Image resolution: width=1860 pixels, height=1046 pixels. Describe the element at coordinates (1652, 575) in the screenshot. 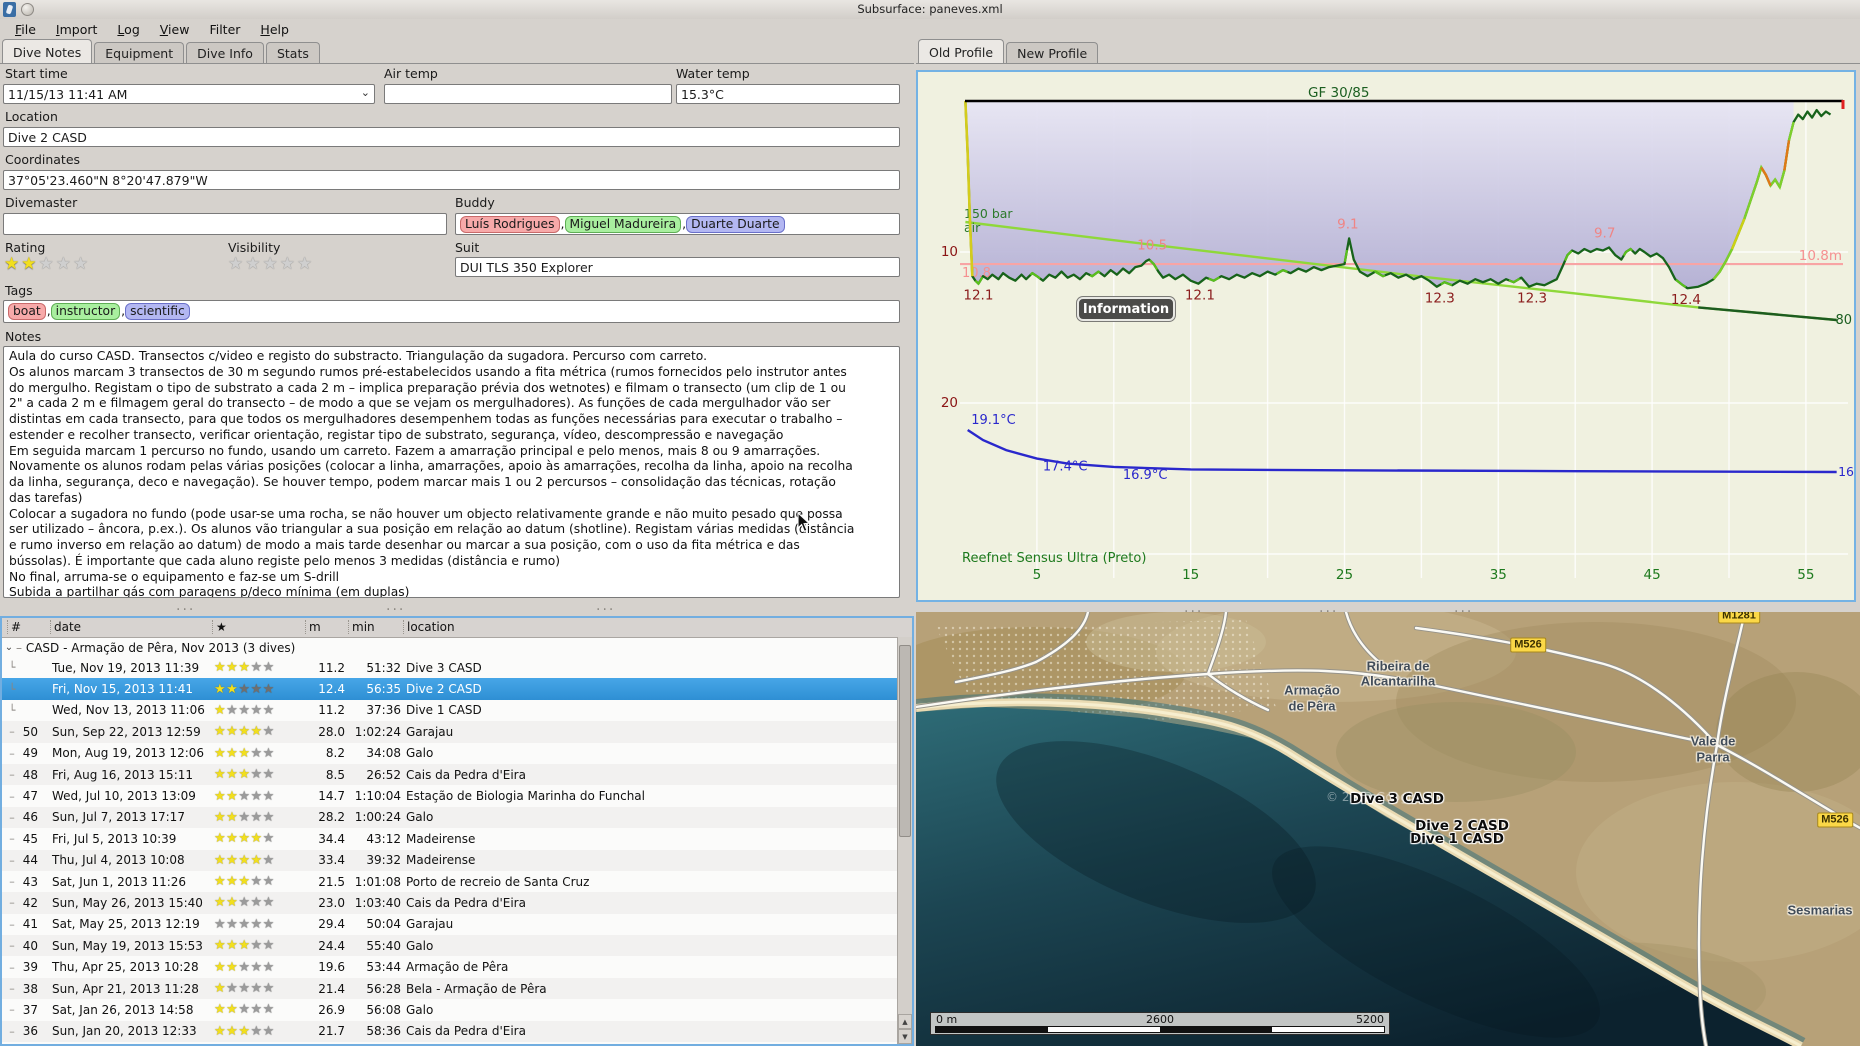

I see `svg-text: 45` at that location.